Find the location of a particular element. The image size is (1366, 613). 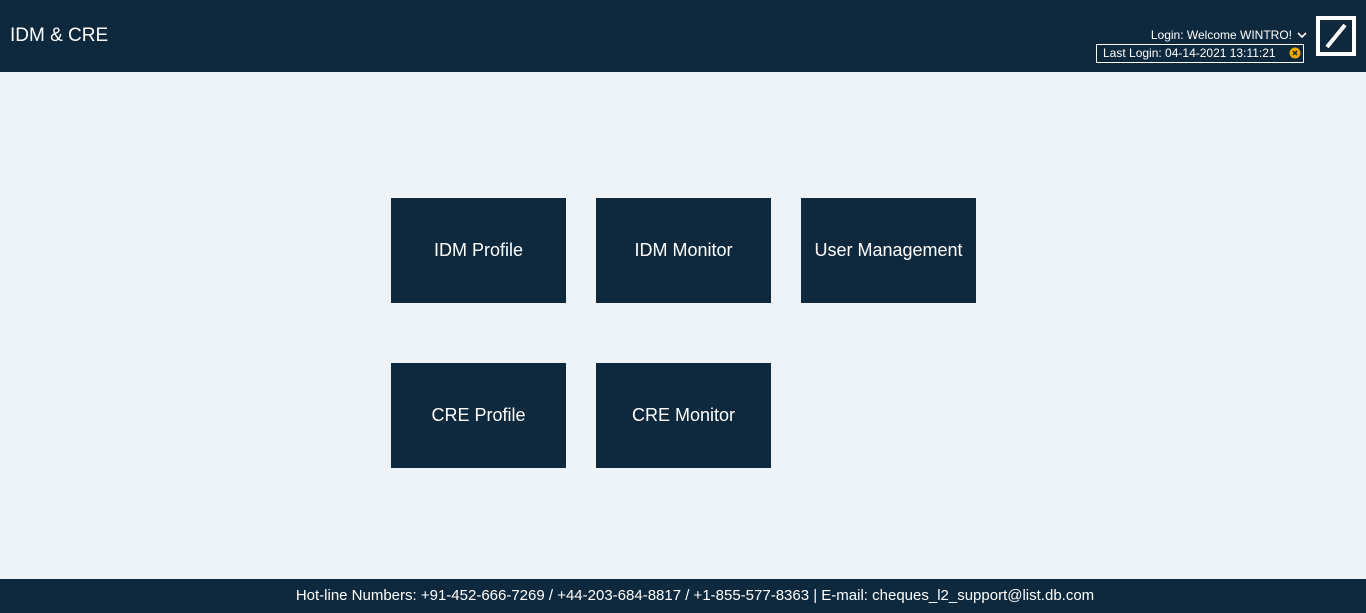

tile-user-management: User Management is located at coordinates (888, 250).